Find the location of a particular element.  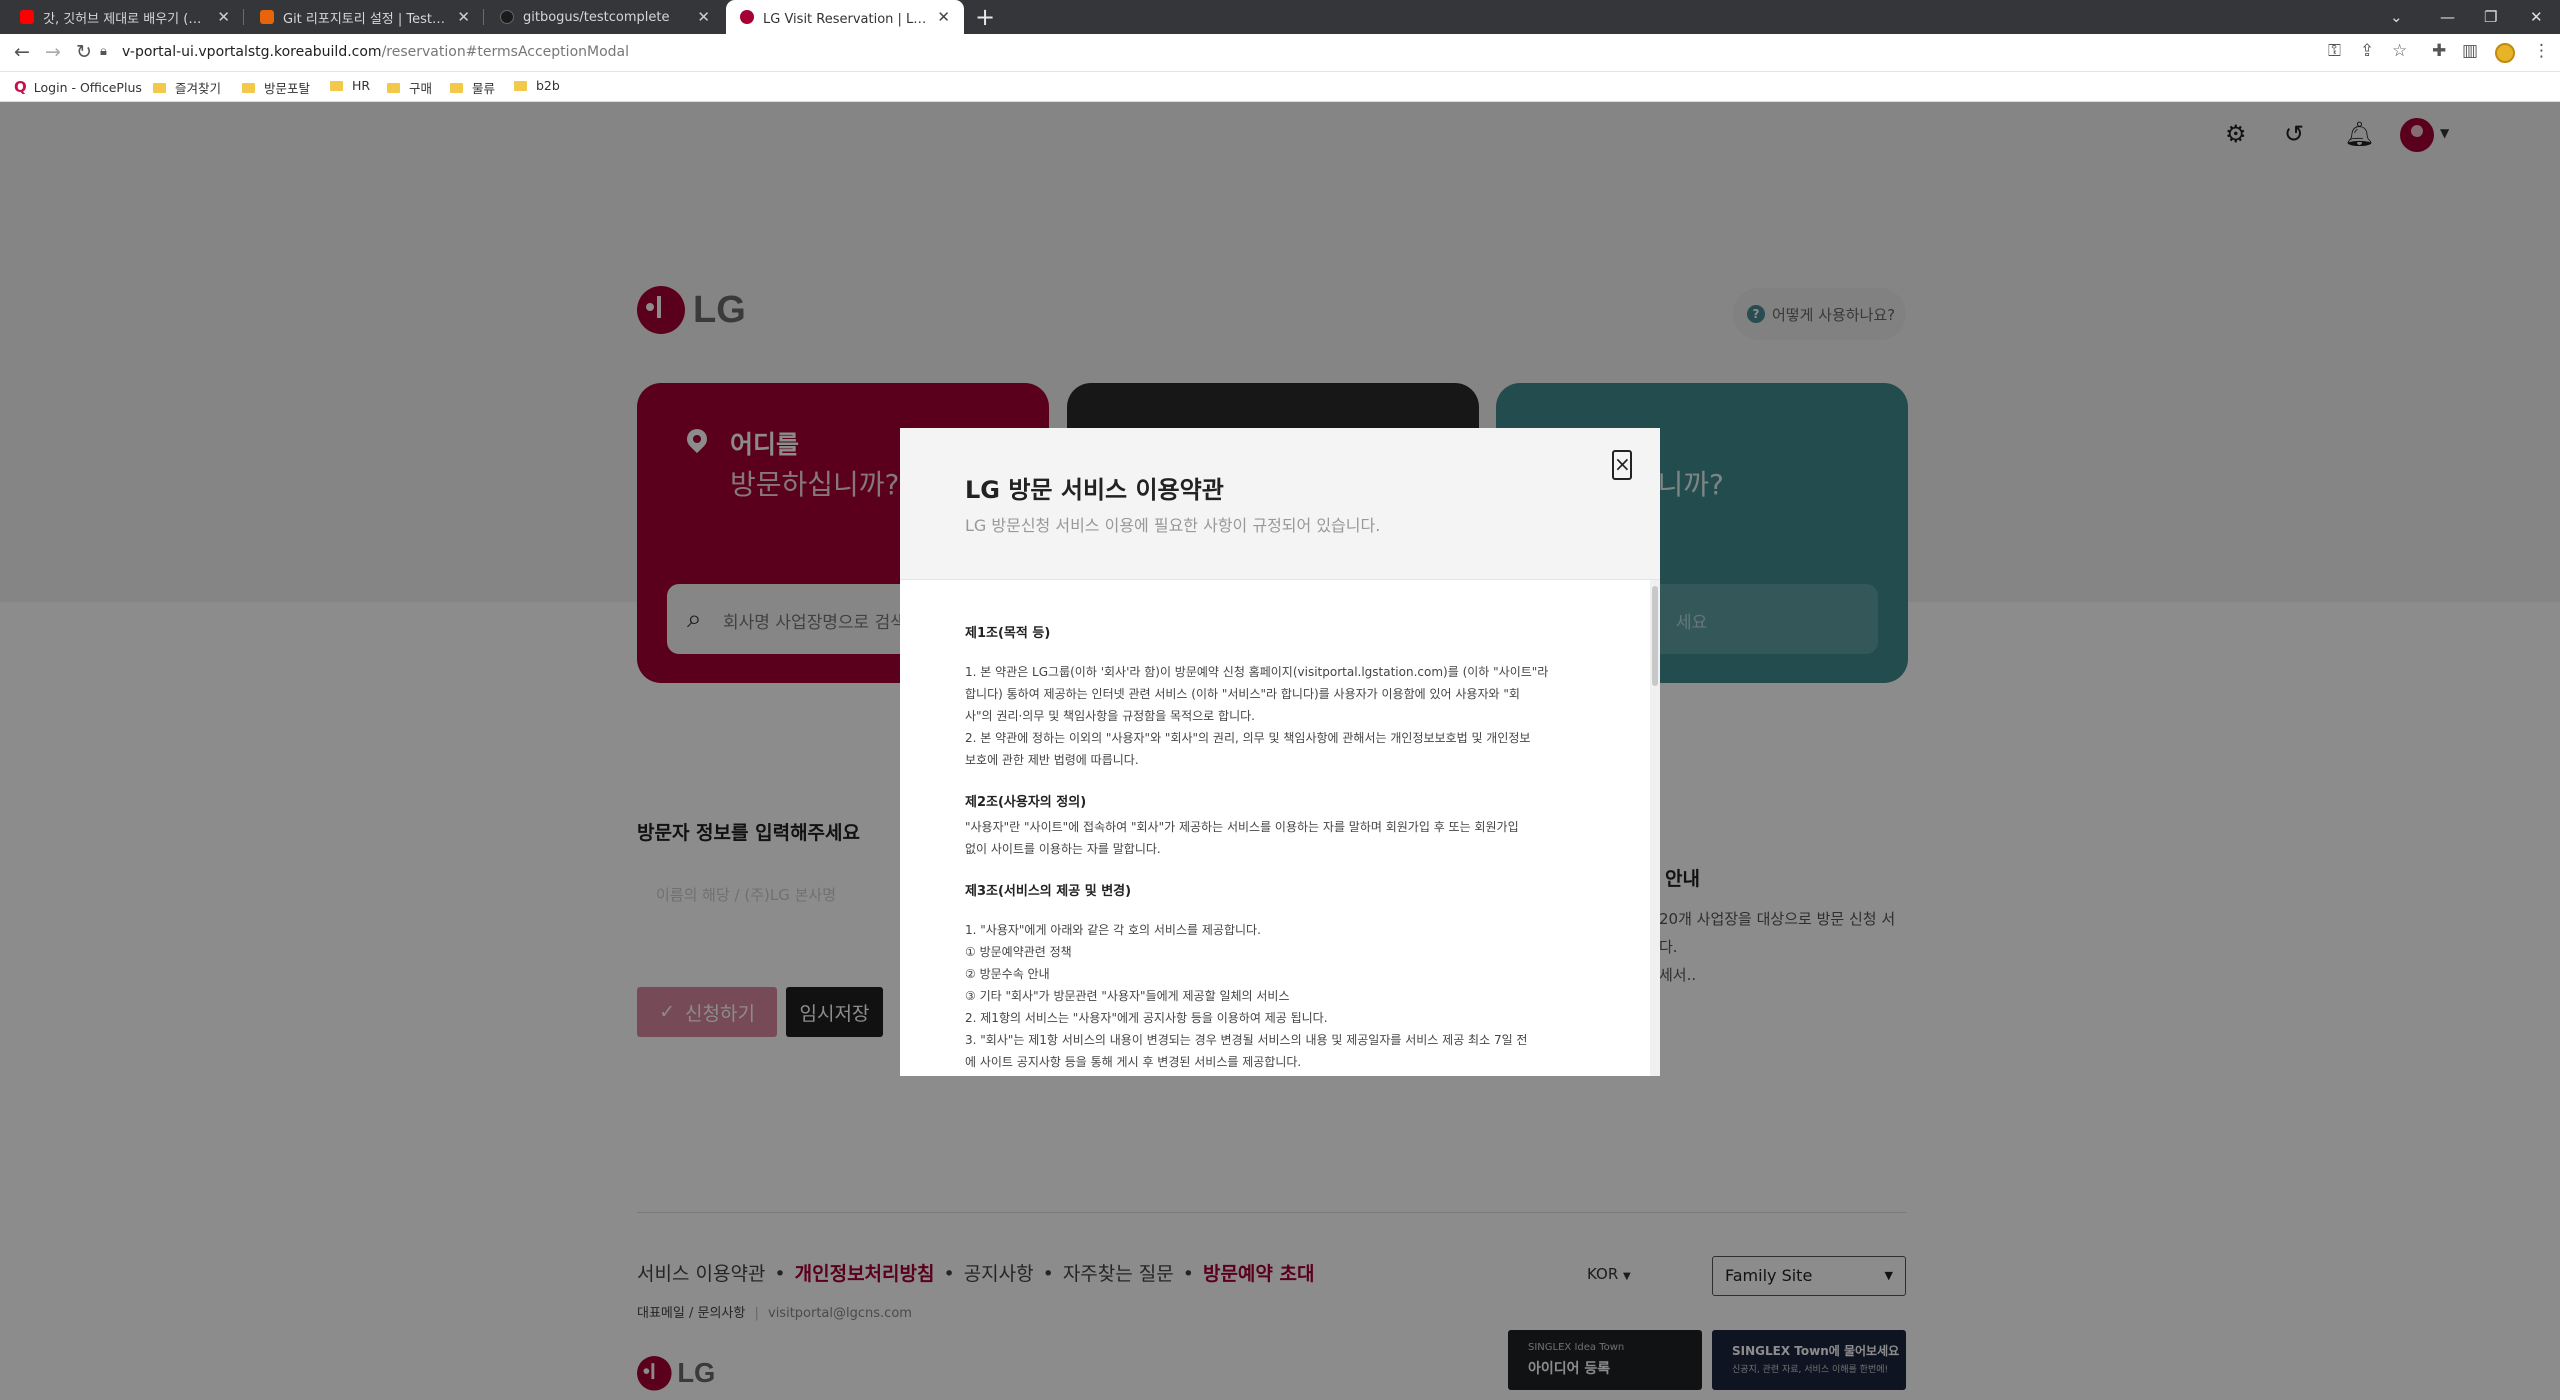

officeplus-icon: Q is located at coordinates (20, 87).